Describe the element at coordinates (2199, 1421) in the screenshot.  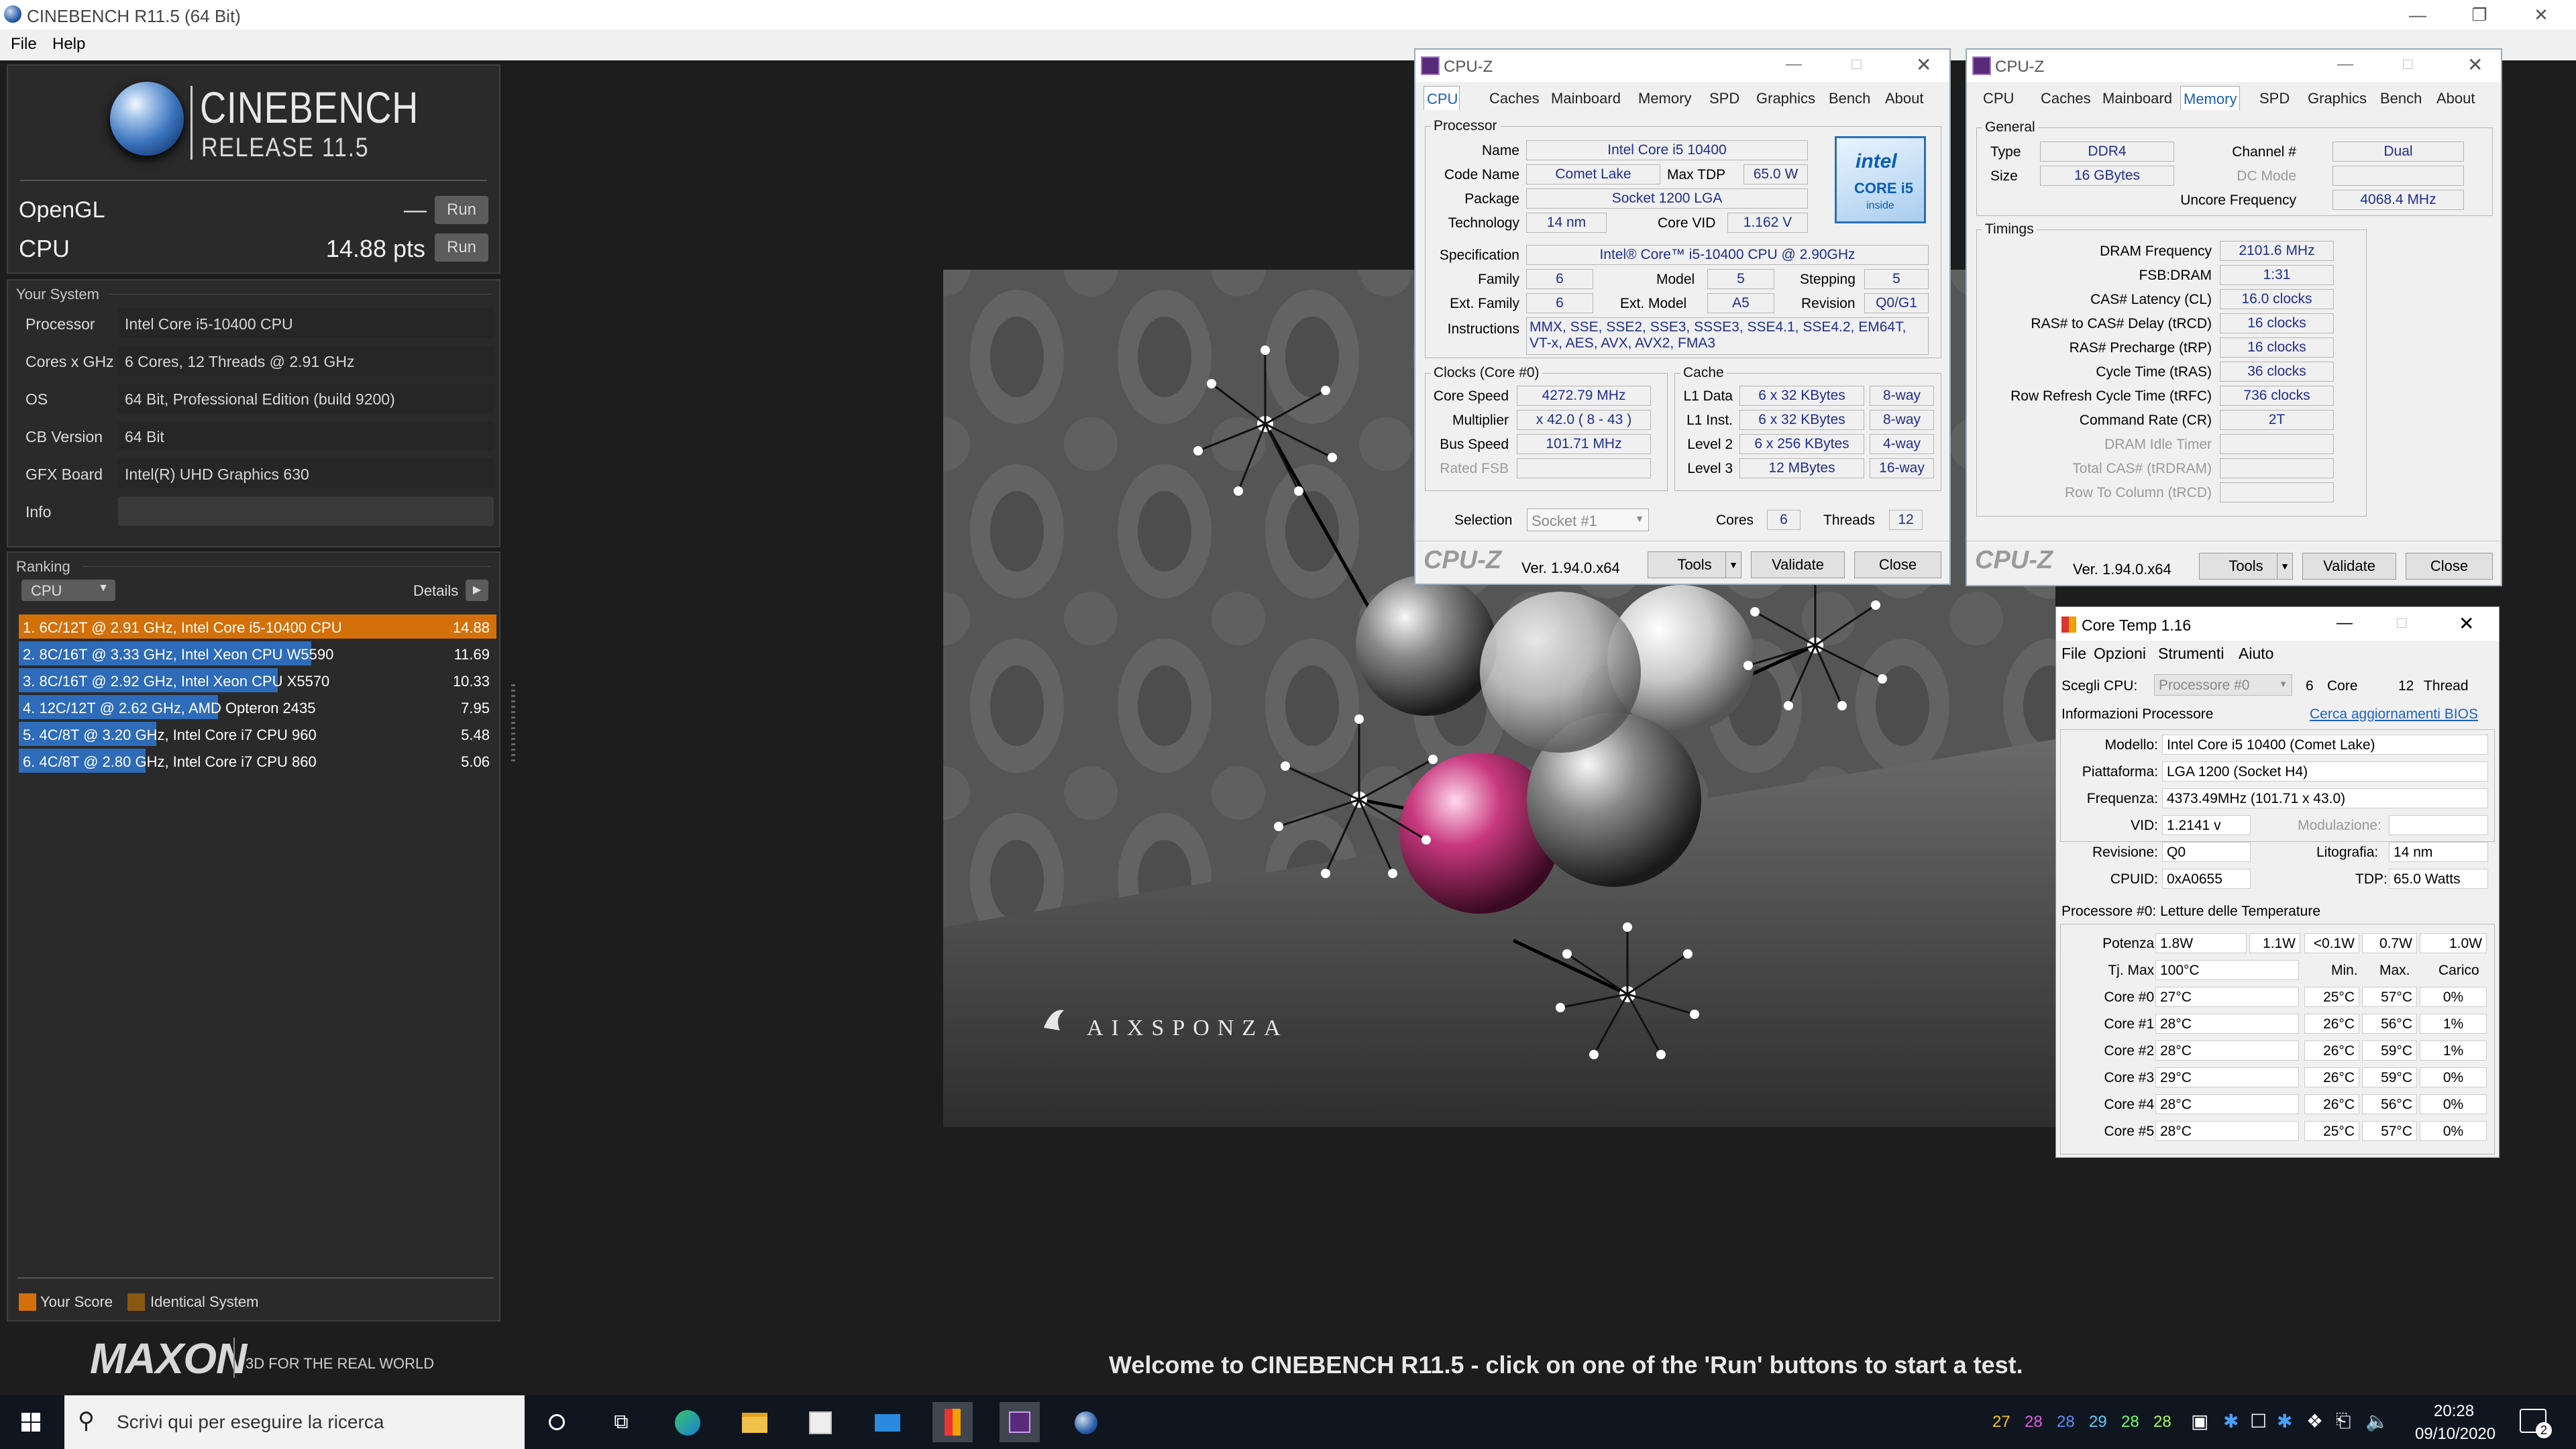
I see `network-icon: ▣` at that location.